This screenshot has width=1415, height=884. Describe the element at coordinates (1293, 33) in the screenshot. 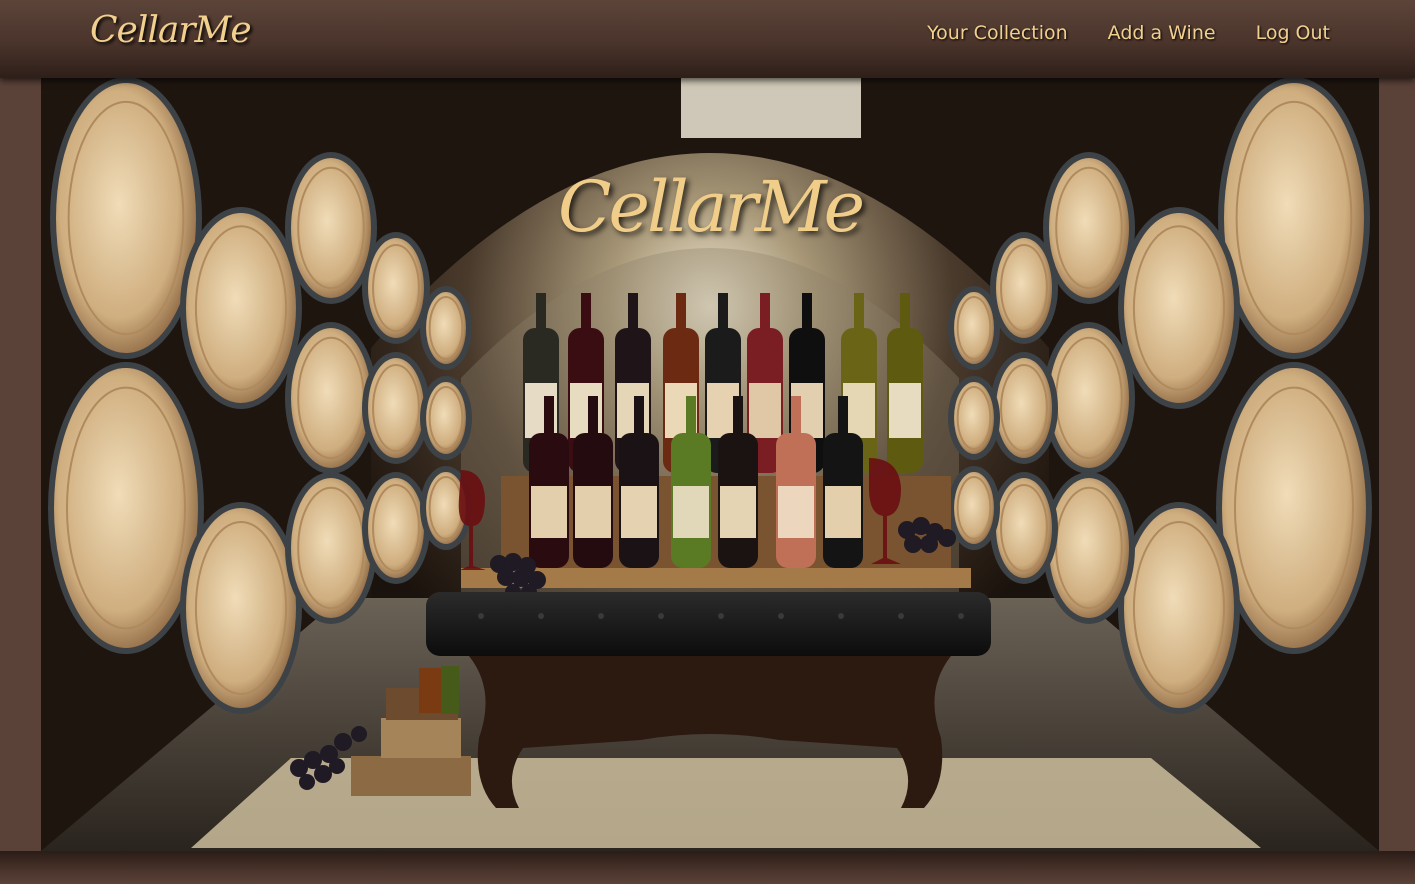

I see `nav-link-log-out: Log Out` at that location.